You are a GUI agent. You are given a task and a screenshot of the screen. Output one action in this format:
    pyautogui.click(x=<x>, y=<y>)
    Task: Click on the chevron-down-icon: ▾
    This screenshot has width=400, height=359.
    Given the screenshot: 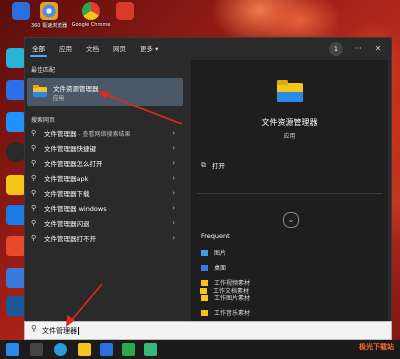 What is the action you would take?
    pyautogui.click(x=157, y=49)
    